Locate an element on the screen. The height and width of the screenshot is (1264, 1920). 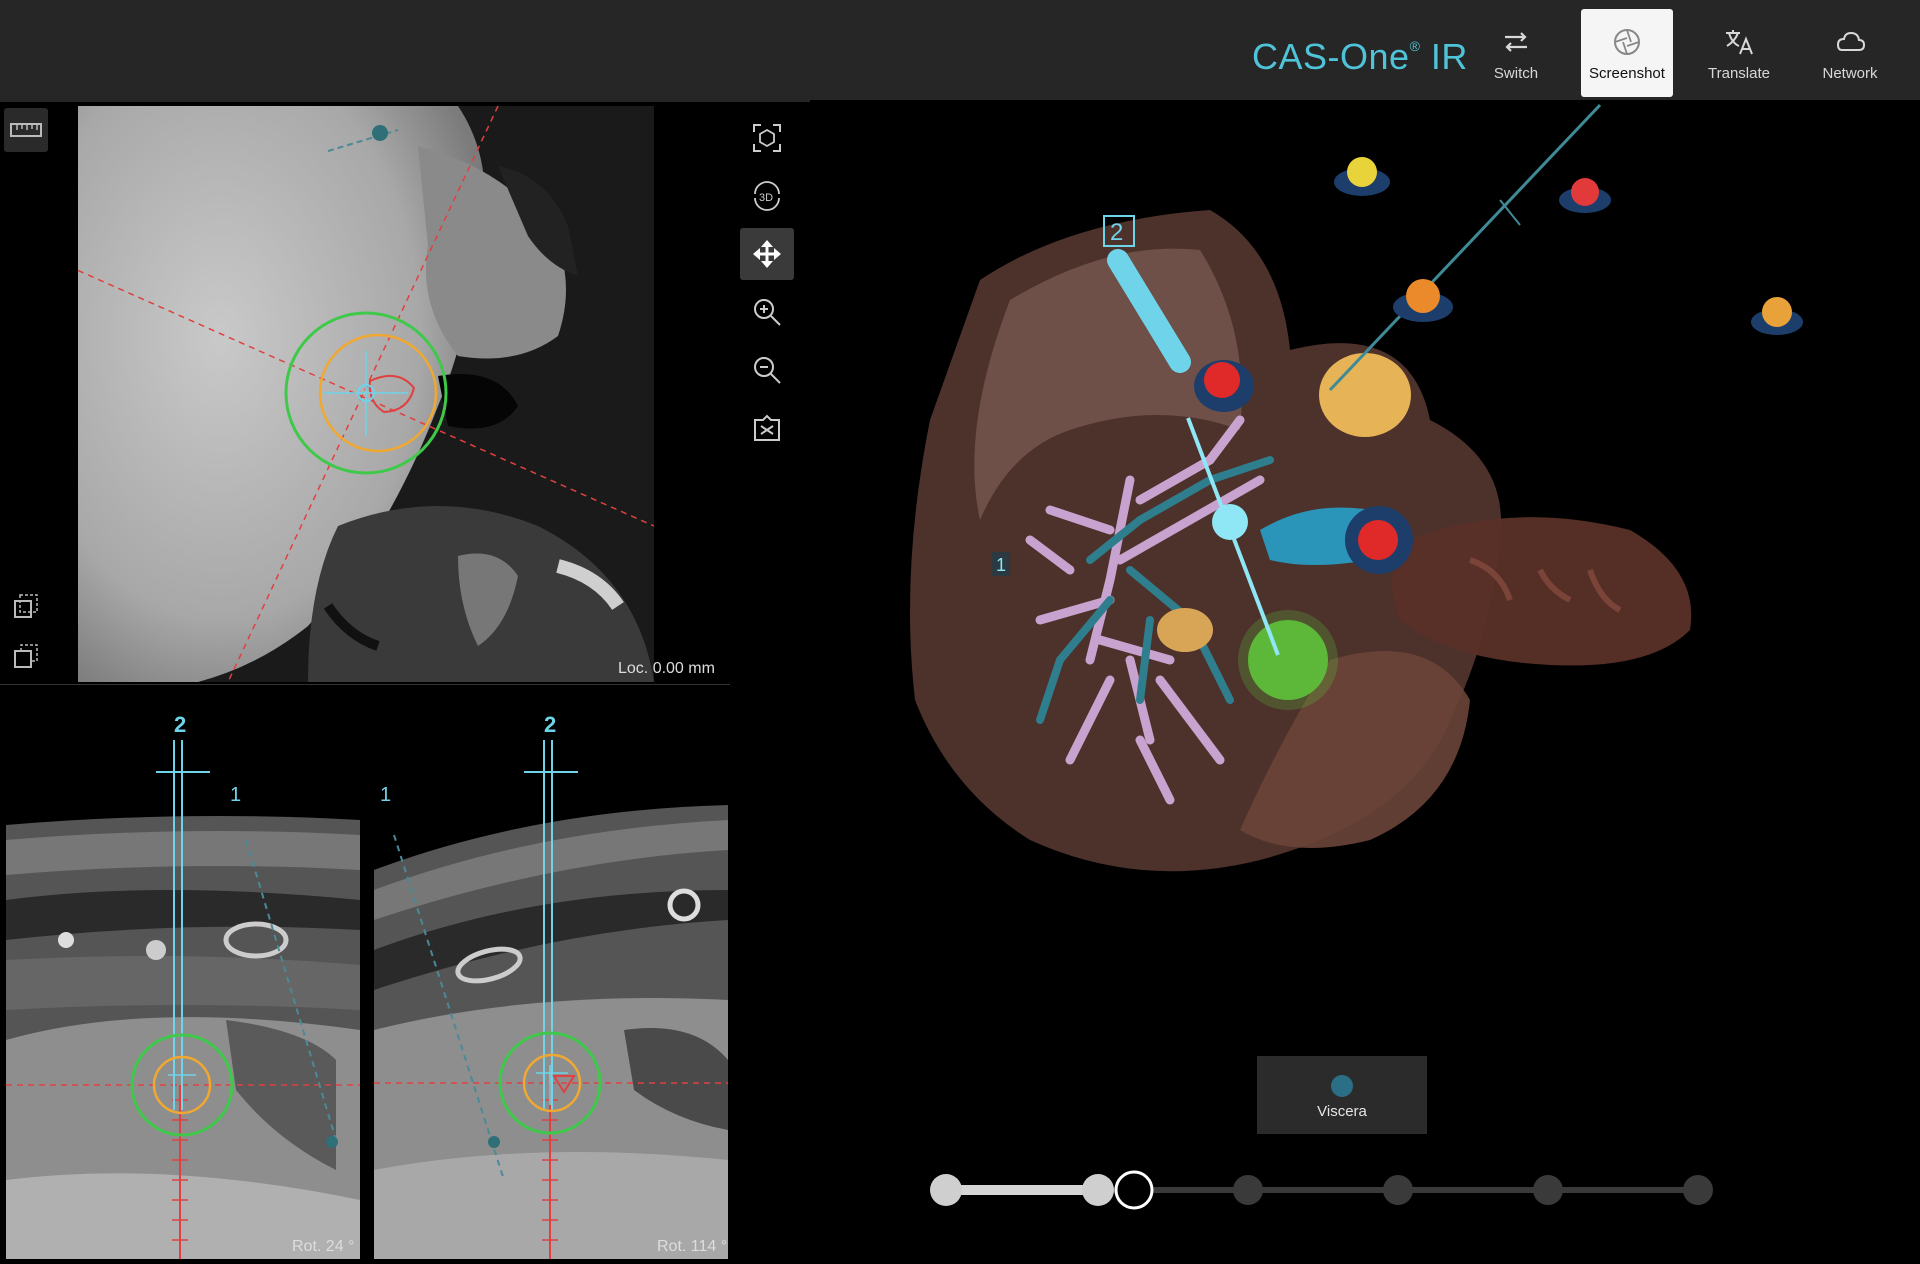
move-icon is located at coordinates (767, 254).